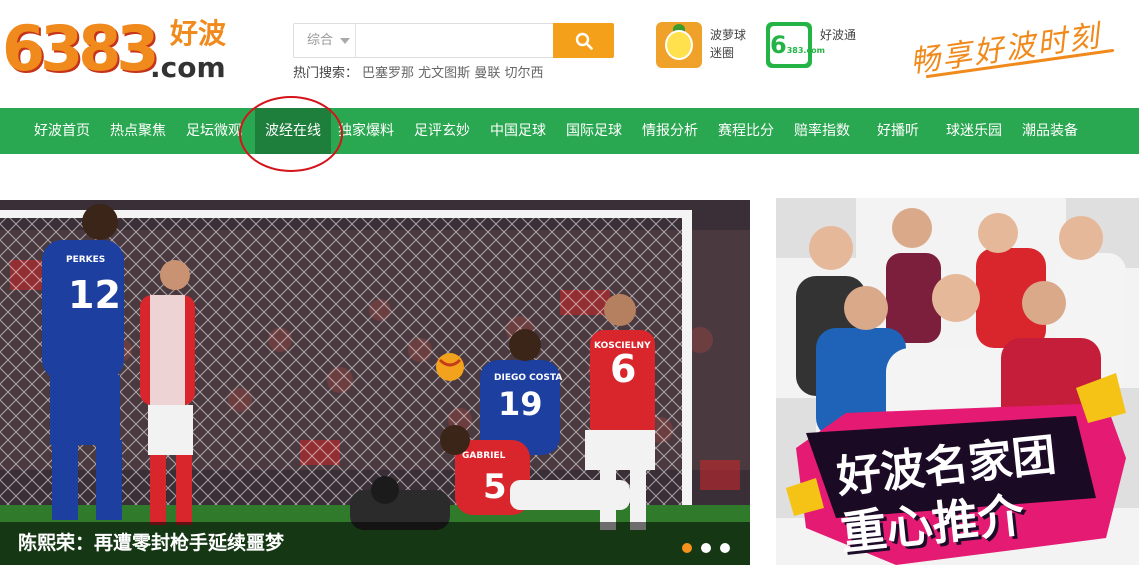 Image resolution: width=1139 pixels, height=565 pixels. I want to click on app-haobotong-link: 6383.com 好波通, so click(821, 46).